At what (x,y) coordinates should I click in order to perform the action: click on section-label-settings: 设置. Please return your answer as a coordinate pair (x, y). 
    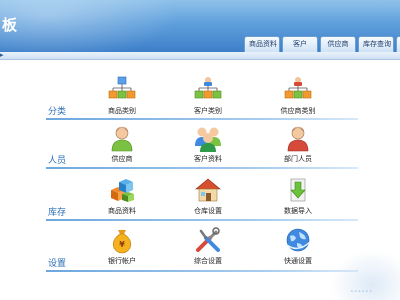
    Looking at the image, I should click on (57, 264).